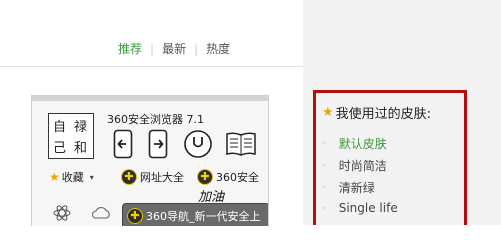  What do you see at coordinates (81, 148) in the screenshot?
I see `logo-char: 和` at bounding box center [81, 148].